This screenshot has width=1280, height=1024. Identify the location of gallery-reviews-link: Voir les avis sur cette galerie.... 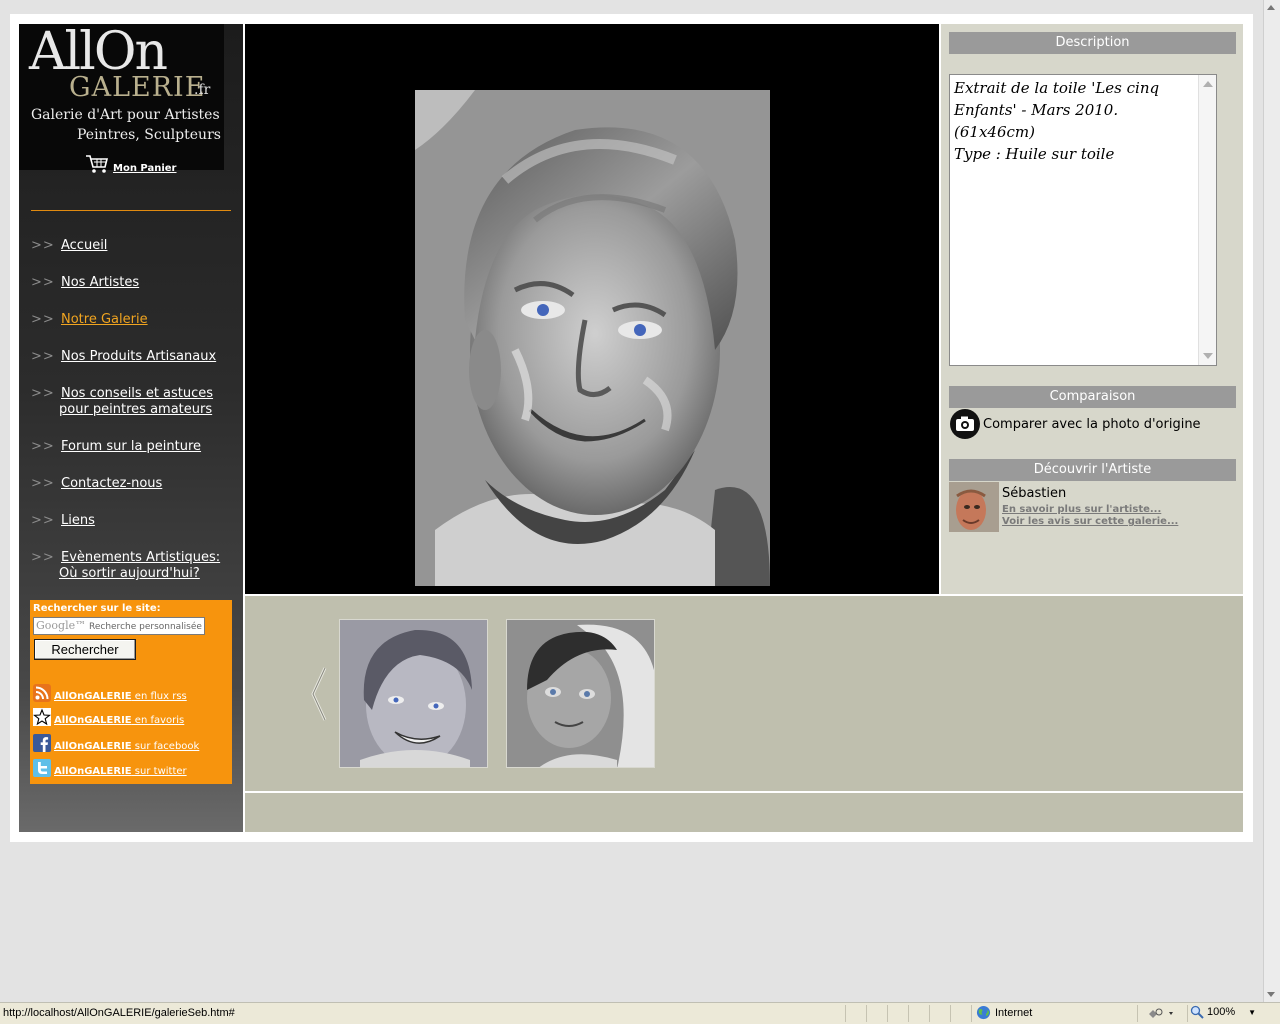
(1090, 521).